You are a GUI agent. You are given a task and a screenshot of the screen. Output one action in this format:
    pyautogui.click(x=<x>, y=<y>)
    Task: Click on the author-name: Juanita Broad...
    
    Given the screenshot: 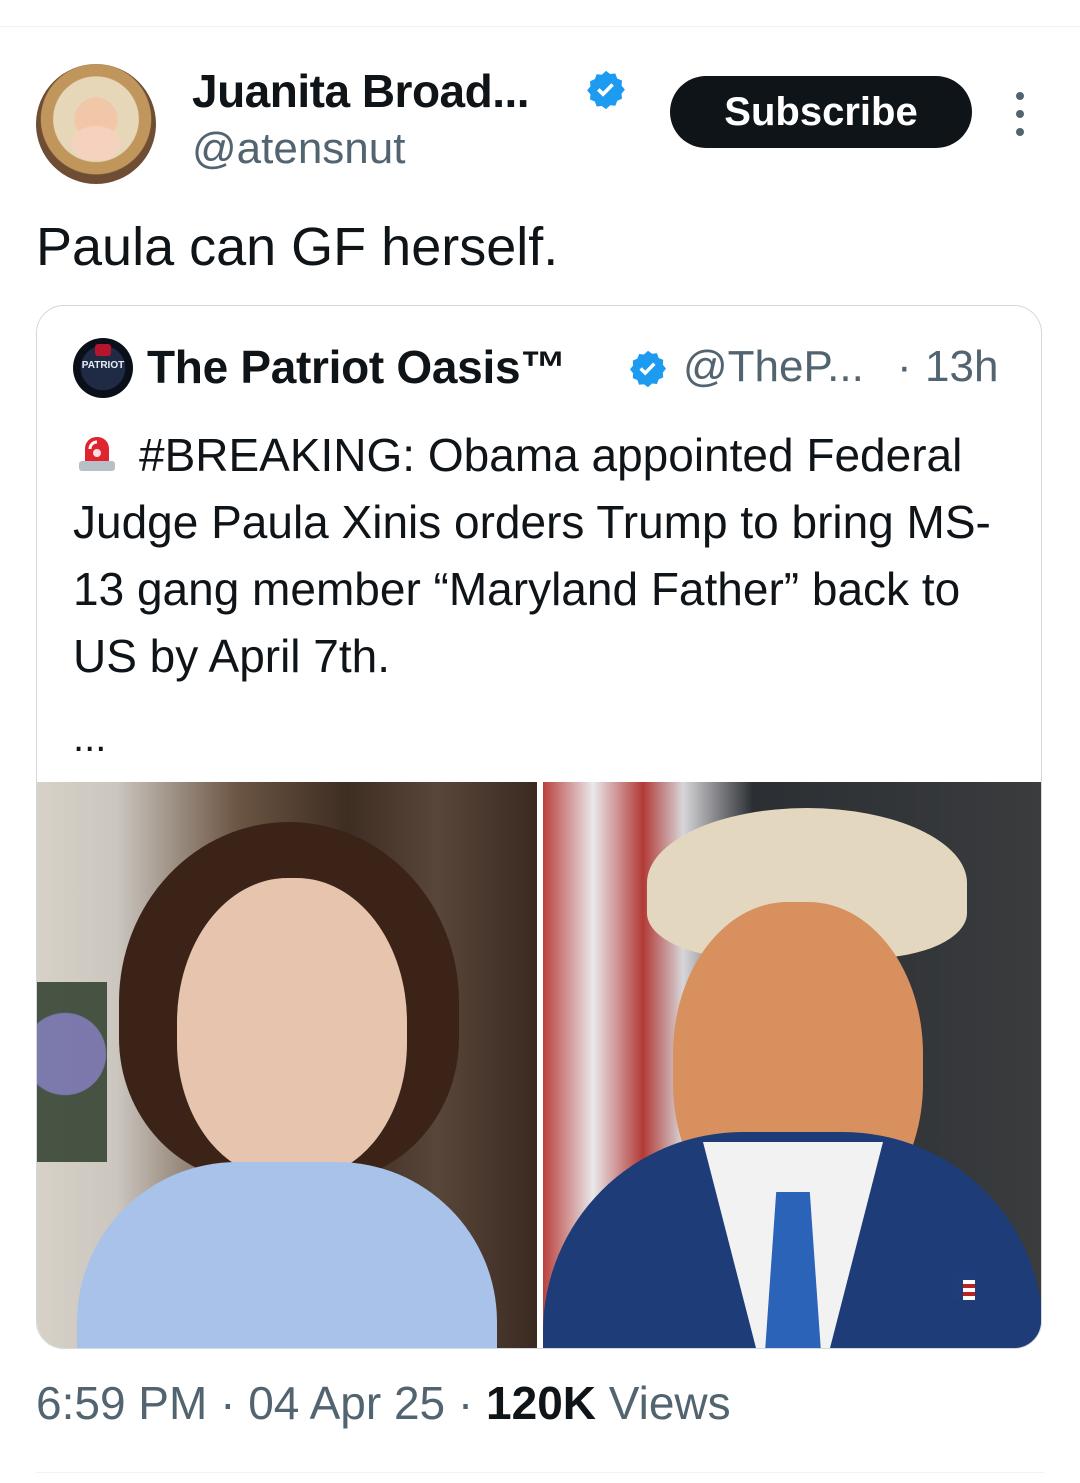 What is the action you would take?
    pyautogui.click(x=361, y=91)
    